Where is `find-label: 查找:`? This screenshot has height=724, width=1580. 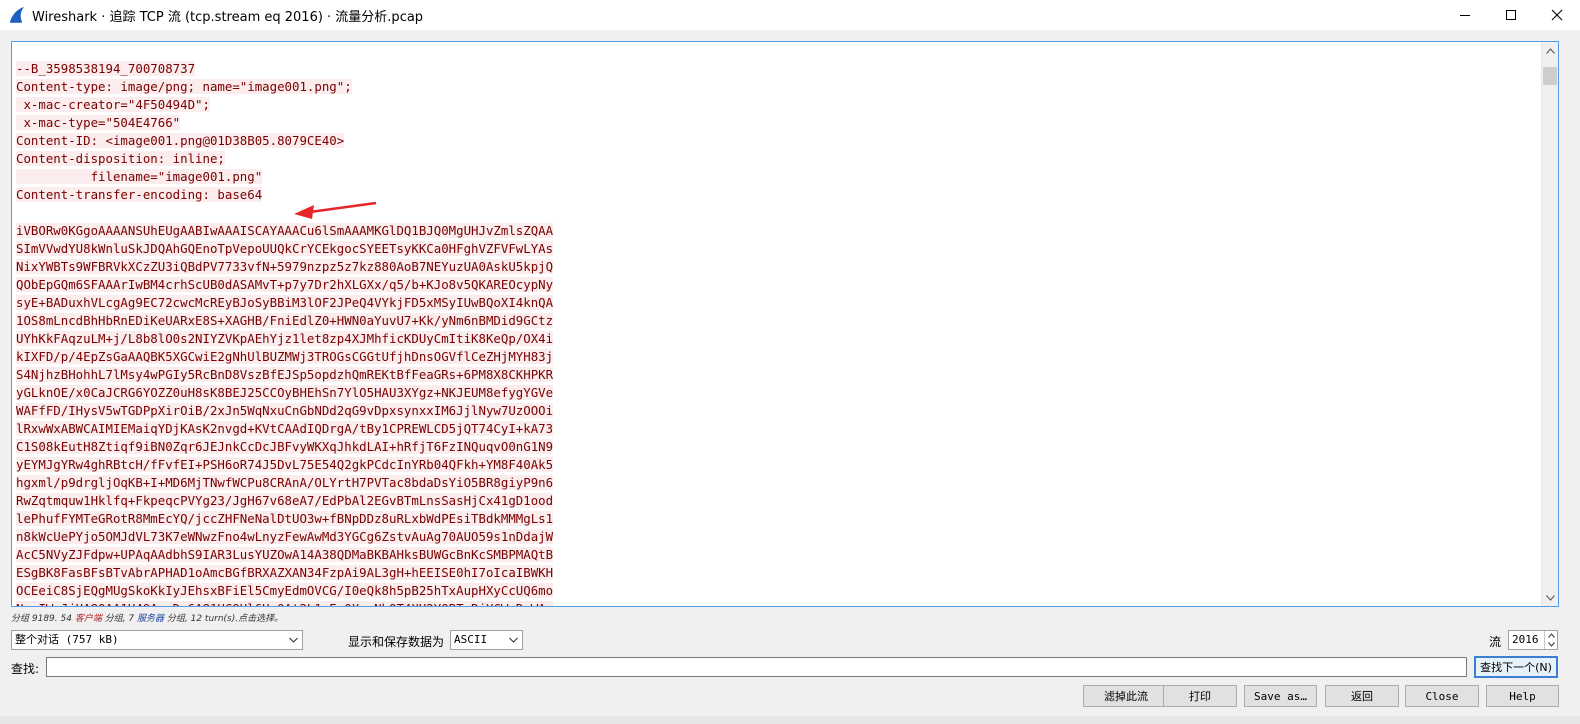 find-label: 查找: is located at coordinates (25, 669).